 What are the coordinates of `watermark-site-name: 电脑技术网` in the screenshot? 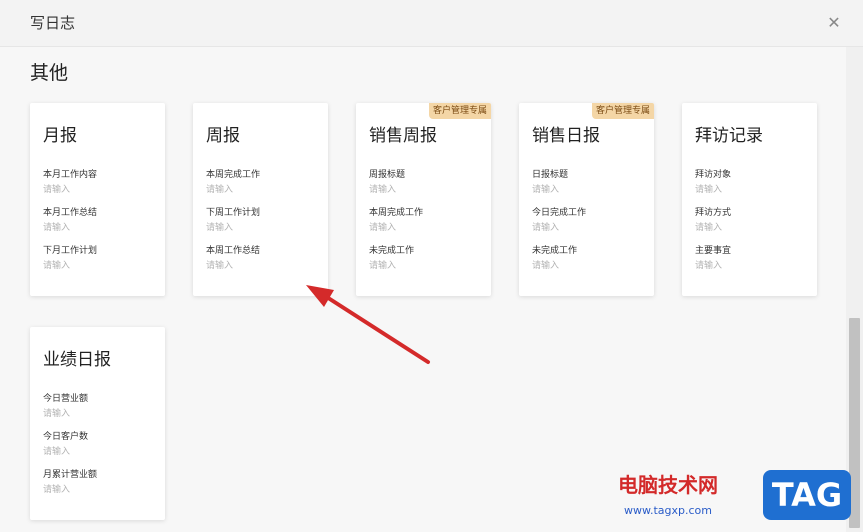 It's located at (668, 485).